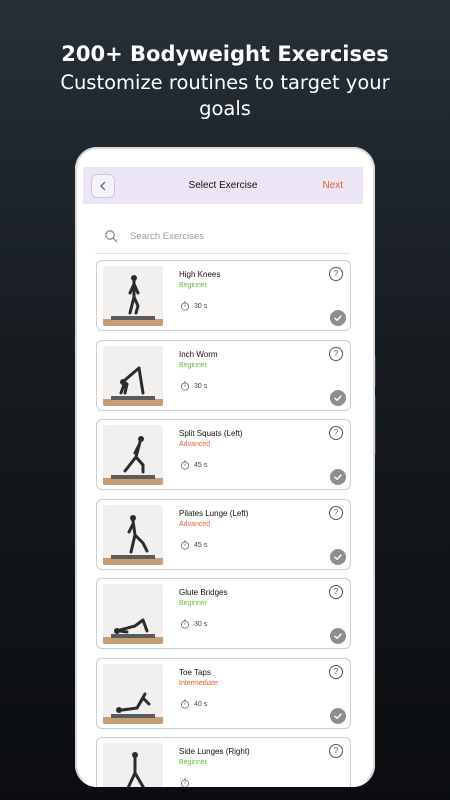  Describe the element at coordinates (223, 762) in the screenshot. I see `exercise-card: Side Lunges (Right) Beginner ?` at that location.